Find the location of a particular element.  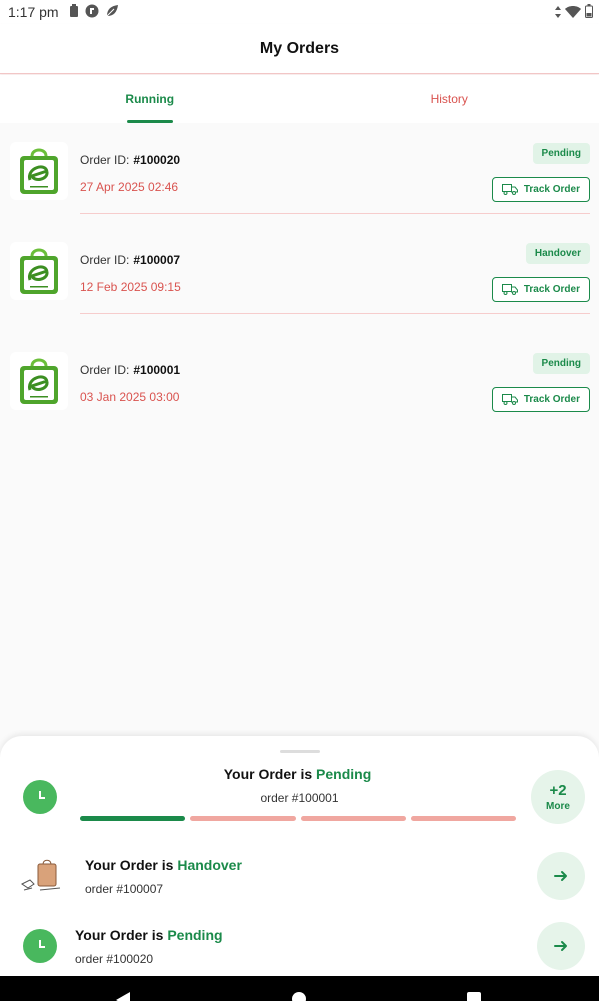

system-nav-bar is located at coordinates (299, 988).